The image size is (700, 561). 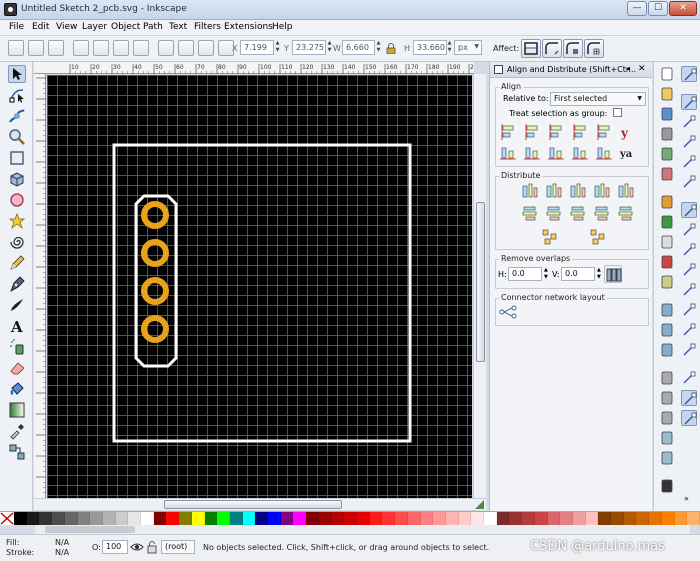 I want to click on spiral-tool-icon, so click(x=17, y=242).